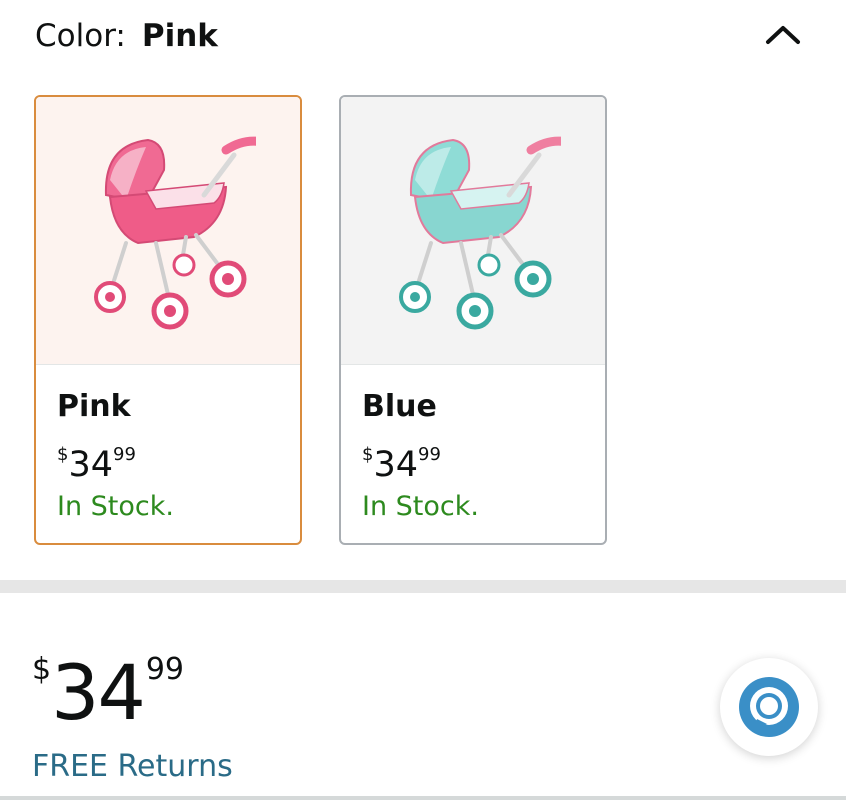 The height and width of the screenshot is (800, 846). What do you see at coordinates (783, 35) in the screenshot?
I see `chevron-up-icon` at bounding box center [783, 35].